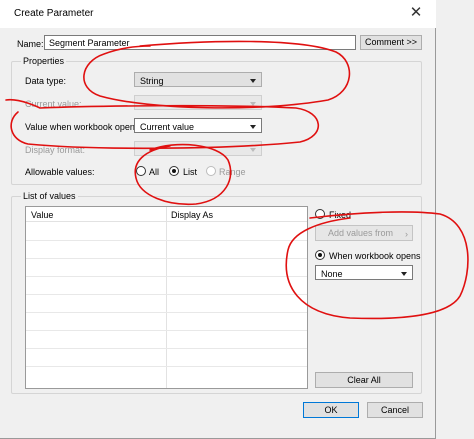 Image resolution: width=474 pixels, height=439 pixels. Describe the element at coordinates (320, 255) in the screenshot. I see `radio-when-workbook-opens` at that location.